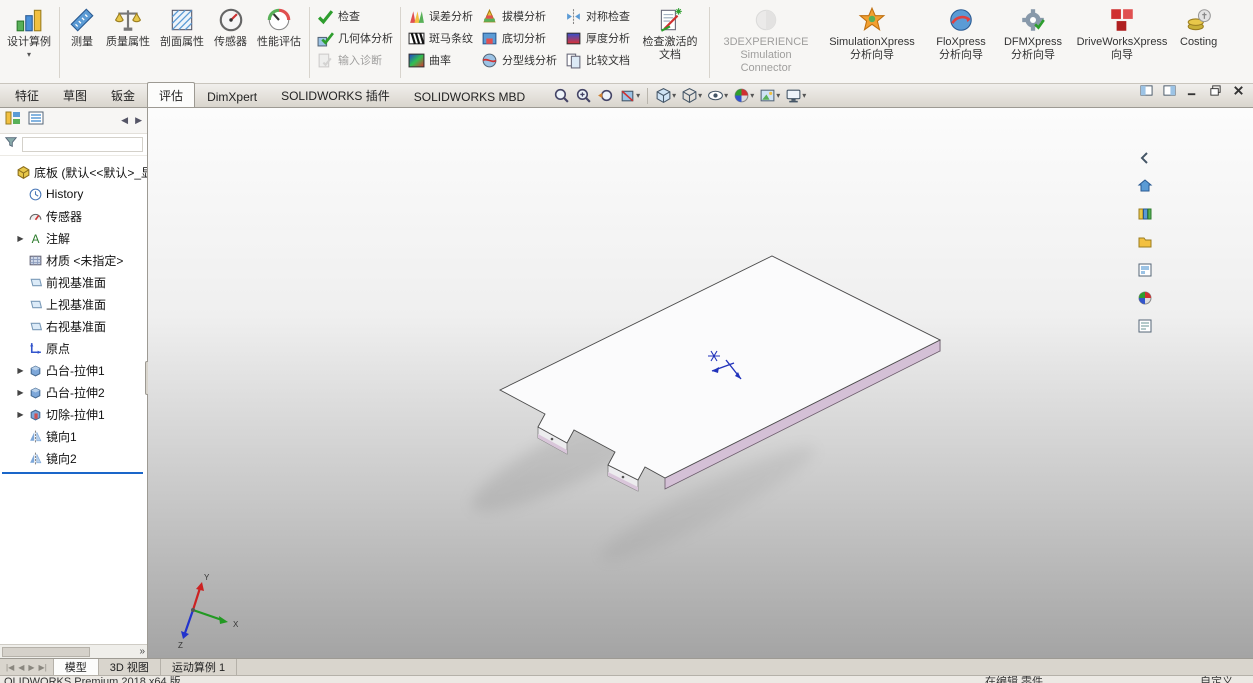  I want to click on status-custom-dropdown: 自定义, so click(1216, 679).